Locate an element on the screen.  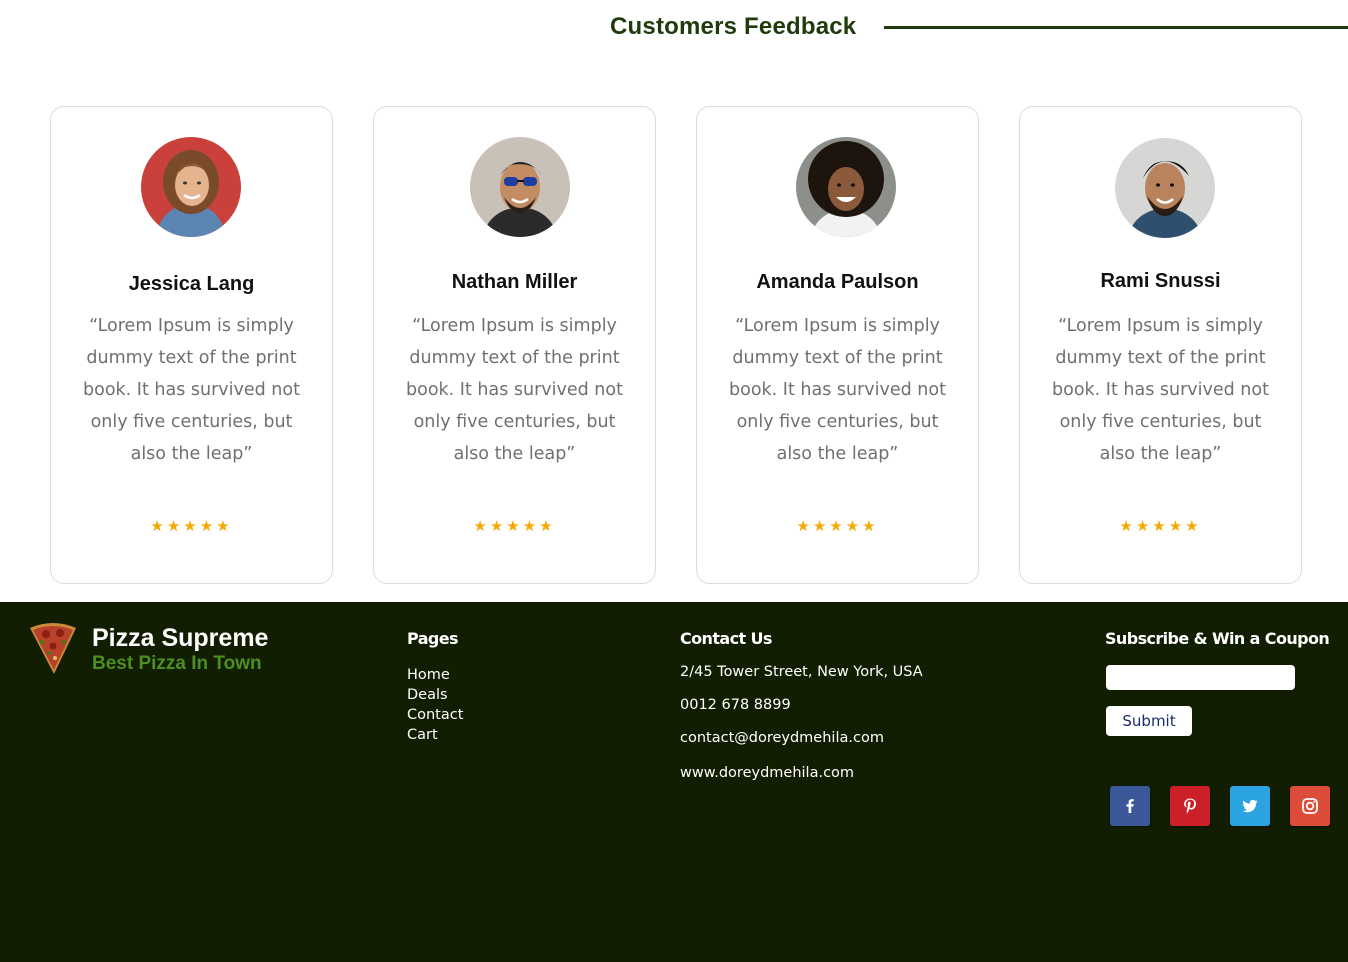
contact-address: 2/45 Tower Street, New York, USA is located at coordinates (801, 672).